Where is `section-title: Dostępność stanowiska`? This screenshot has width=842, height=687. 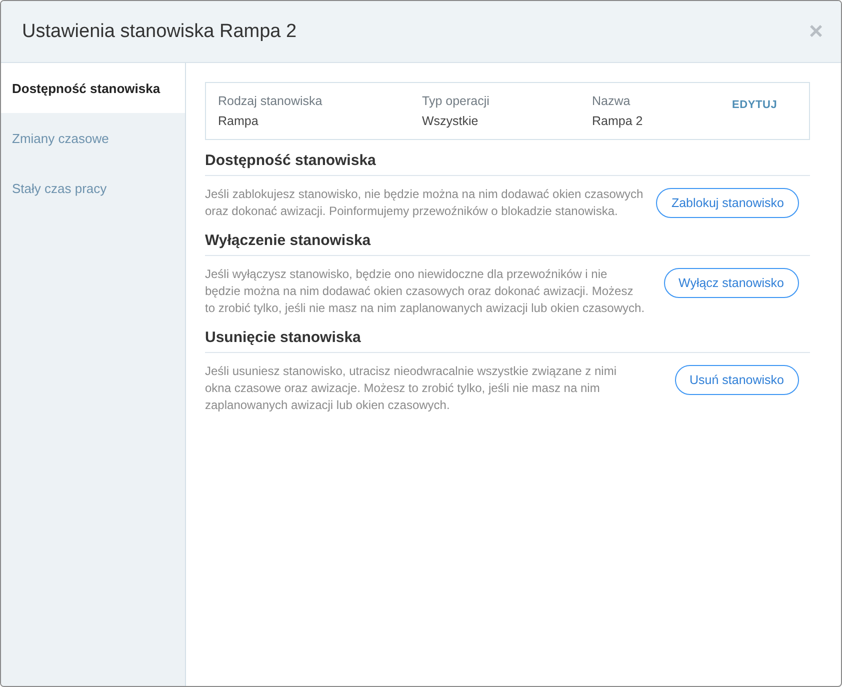
section-title: Dostępność stanowiska is located at coordinates (507, 164).